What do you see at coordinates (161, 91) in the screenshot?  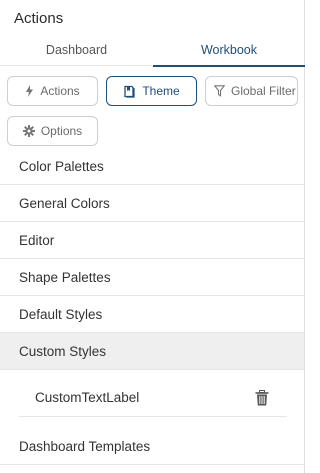 I see `theme-button-label: Theme` at bounding box center [161, 91].